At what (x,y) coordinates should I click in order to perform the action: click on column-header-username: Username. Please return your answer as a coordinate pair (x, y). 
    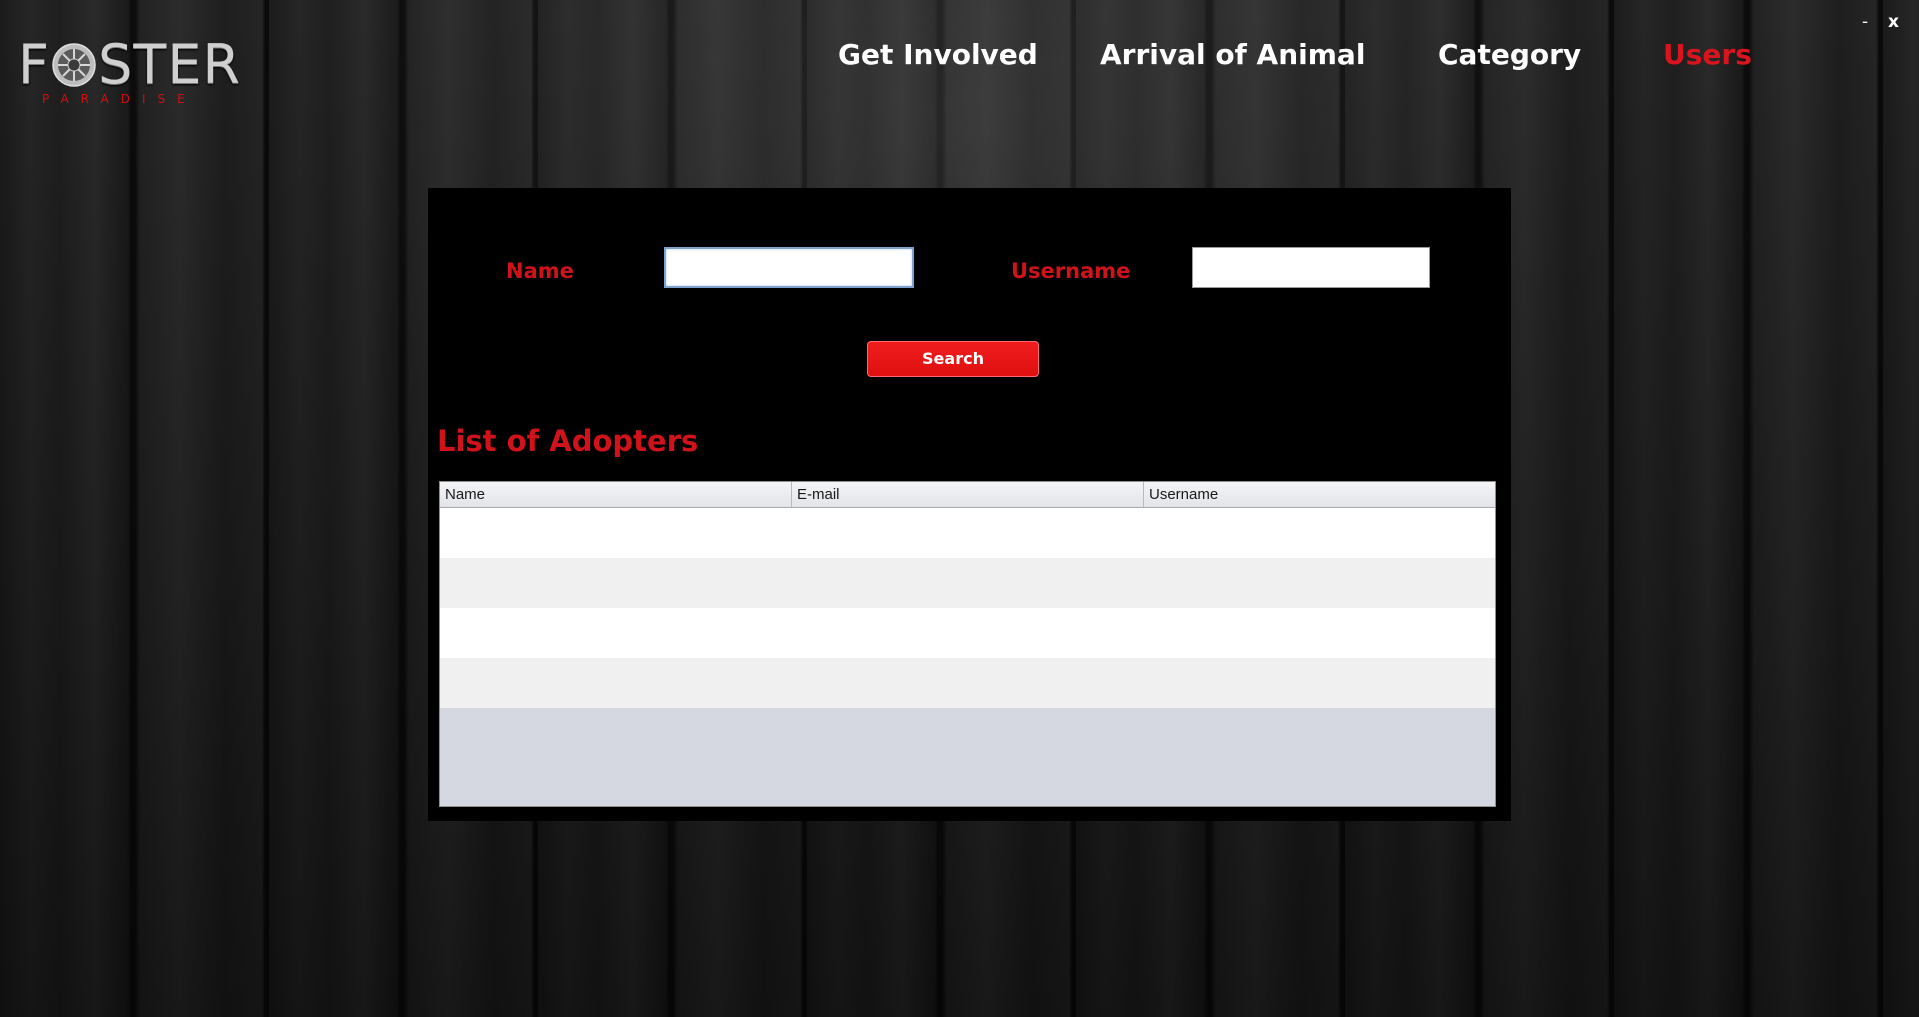
    Looking at the image, I should click on (1319, 494).